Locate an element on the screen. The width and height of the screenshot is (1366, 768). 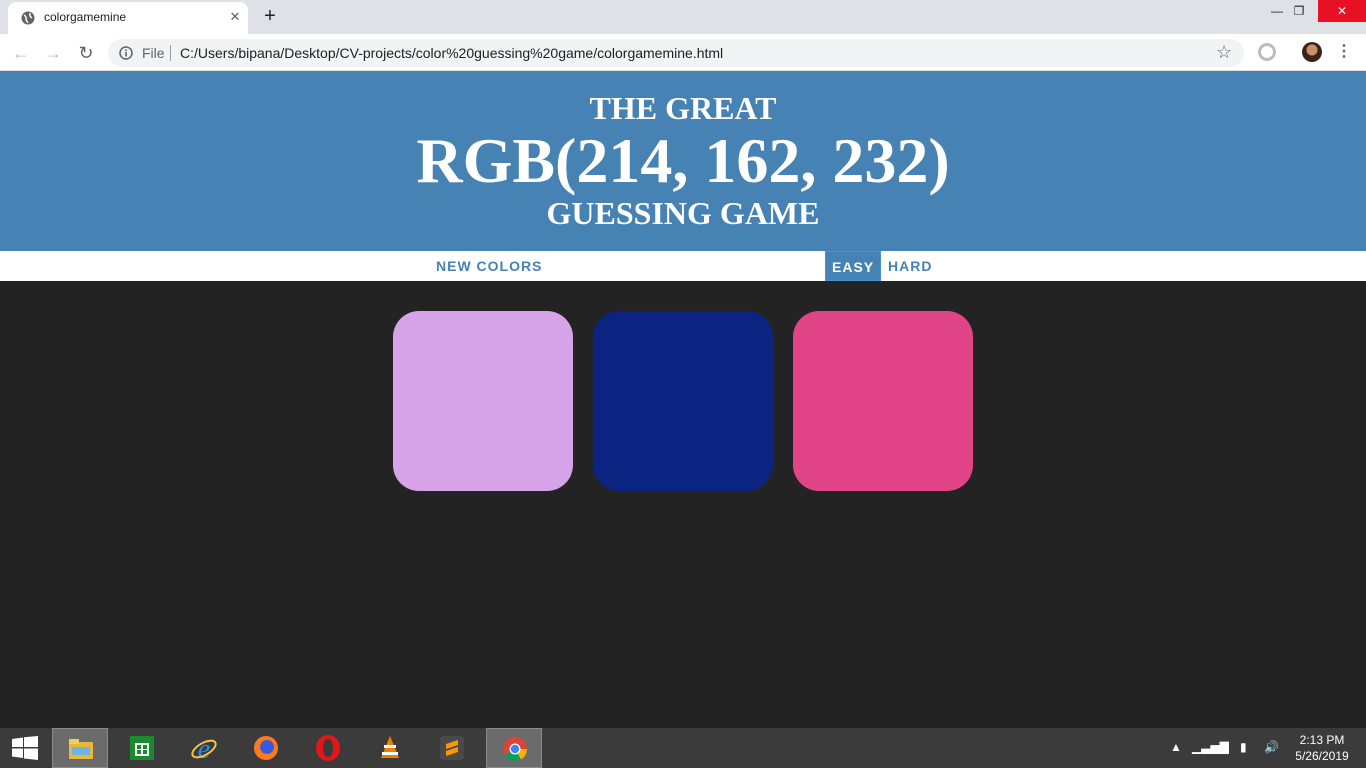
title-top: THE GREAT is located at coordinates (683, 108).